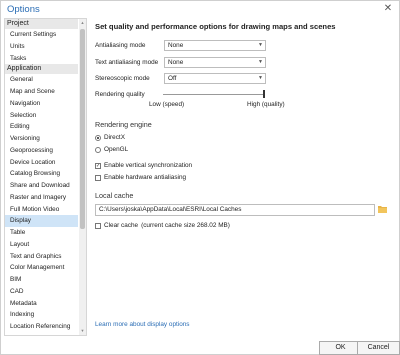  Describe the element at coordinates (172, 78) in the screenshot. I see `stereoscopic-value: Off` at that location.